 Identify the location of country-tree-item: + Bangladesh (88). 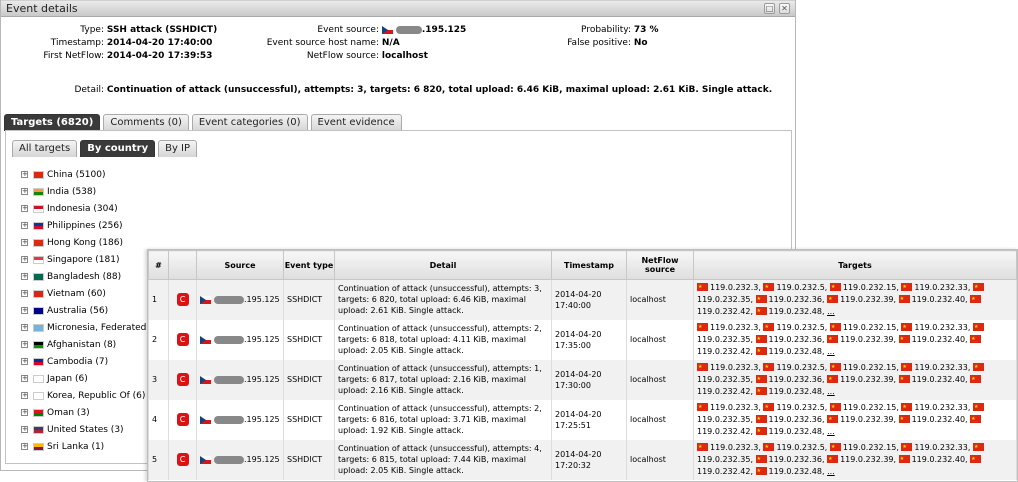
(88, 276).